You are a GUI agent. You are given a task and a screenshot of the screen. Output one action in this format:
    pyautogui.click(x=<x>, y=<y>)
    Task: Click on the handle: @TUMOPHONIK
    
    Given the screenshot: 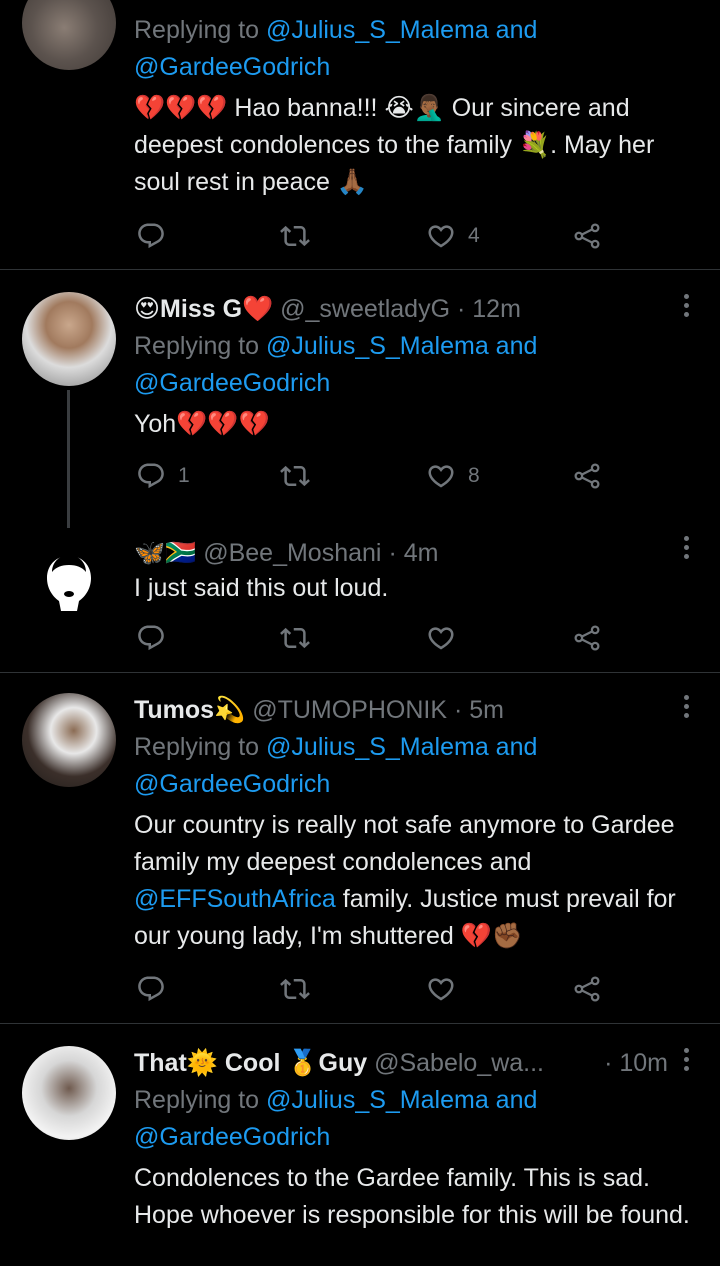 What is the action you would take?
    pyautogui.click(x=349, y=710)
    